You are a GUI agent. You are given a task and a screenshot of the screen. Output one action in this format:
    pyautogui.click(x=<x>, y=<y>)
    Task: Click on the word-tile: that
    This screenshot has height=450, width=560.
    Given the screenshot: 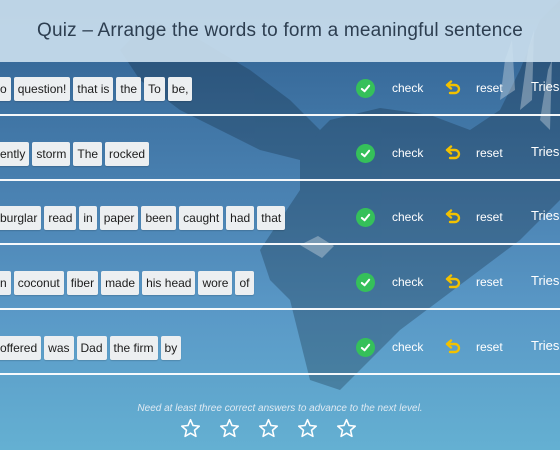 What is the action you would take?
    pyautogui.click(x=271, y=218)
    